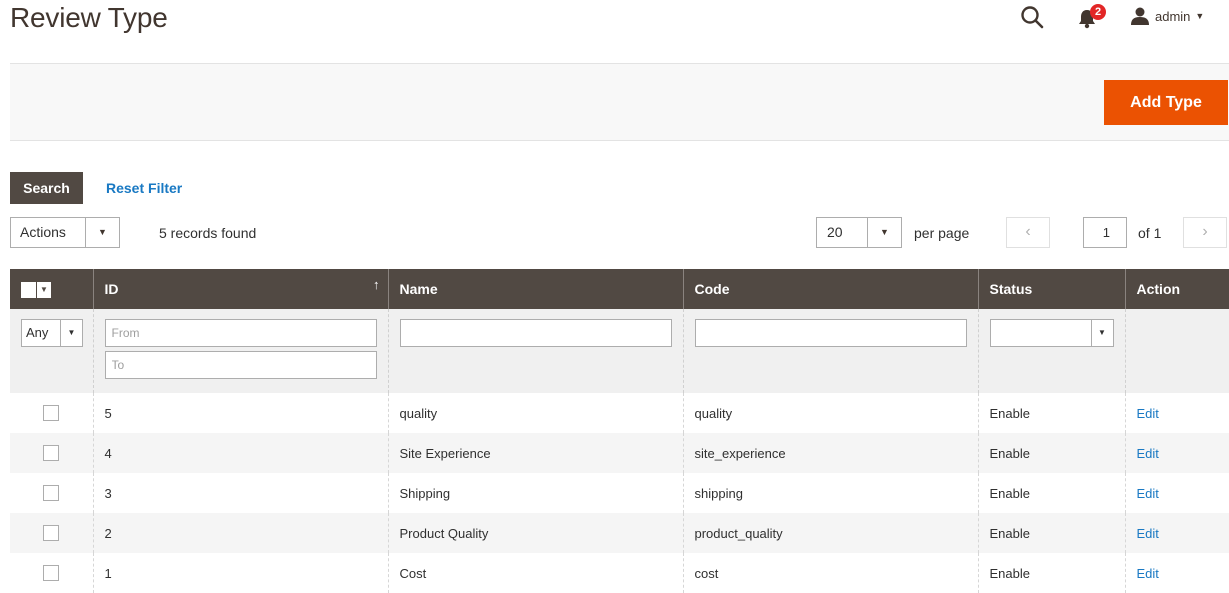 The height and width of the screenshot is (593, 1229). What do you see at coordinates (37, 332) in the screenshot?
I see `any-select-value: Any` at bounding box center [37, 332].